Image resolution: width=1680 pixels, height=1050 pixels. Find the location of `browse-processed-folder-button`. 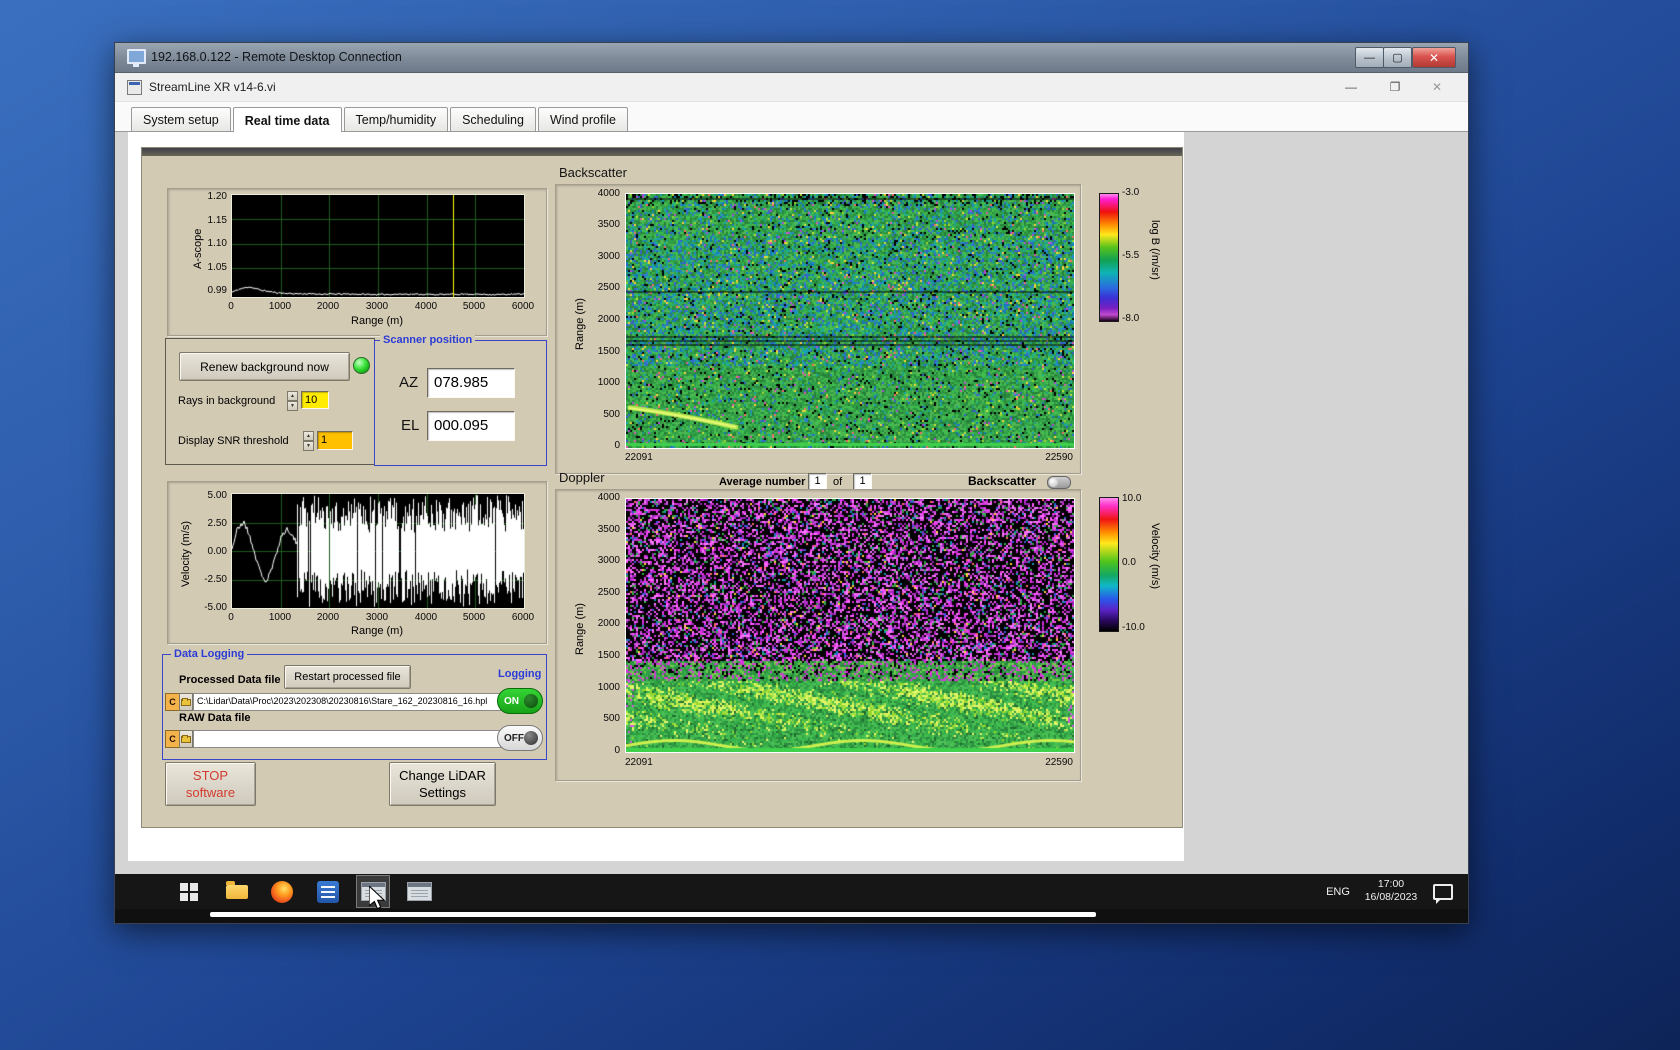

browse-processed-folder-button is located at coordinates (186, 702).